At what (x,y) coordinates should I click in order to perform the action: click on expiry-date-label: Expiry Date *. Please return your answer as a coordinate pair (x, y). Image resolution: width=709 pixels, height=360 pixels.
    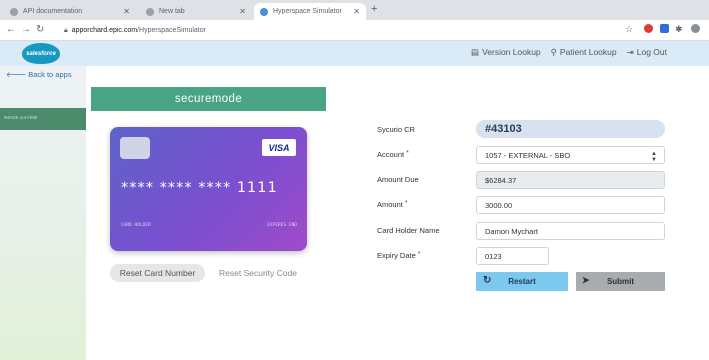
    Looking at the image, I should click on (399, 255).